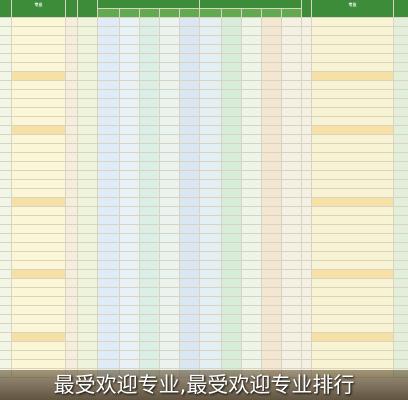 The width and height of the screenshot is (408, 400). What do you see at coordinates (292, 13) in the screenshot?
I see `header-col-tag` at bounding box center [292, 13].